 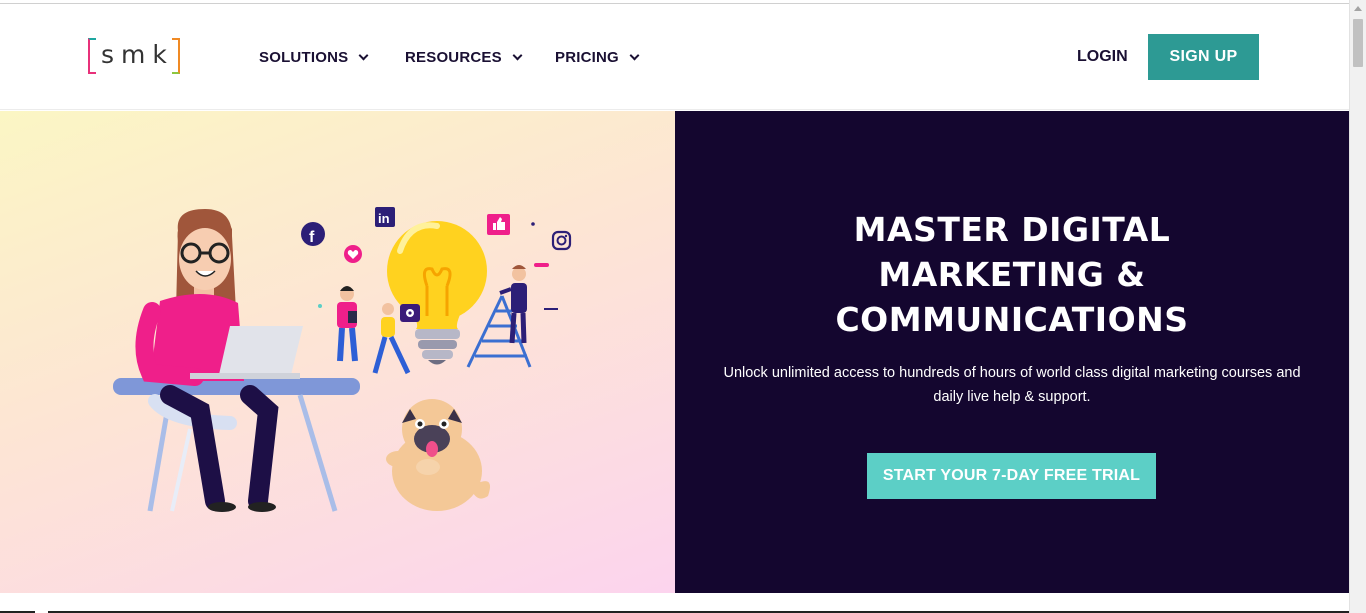 I want to click on scroll-up-arrow-icon, so click(x=1358, y=8).